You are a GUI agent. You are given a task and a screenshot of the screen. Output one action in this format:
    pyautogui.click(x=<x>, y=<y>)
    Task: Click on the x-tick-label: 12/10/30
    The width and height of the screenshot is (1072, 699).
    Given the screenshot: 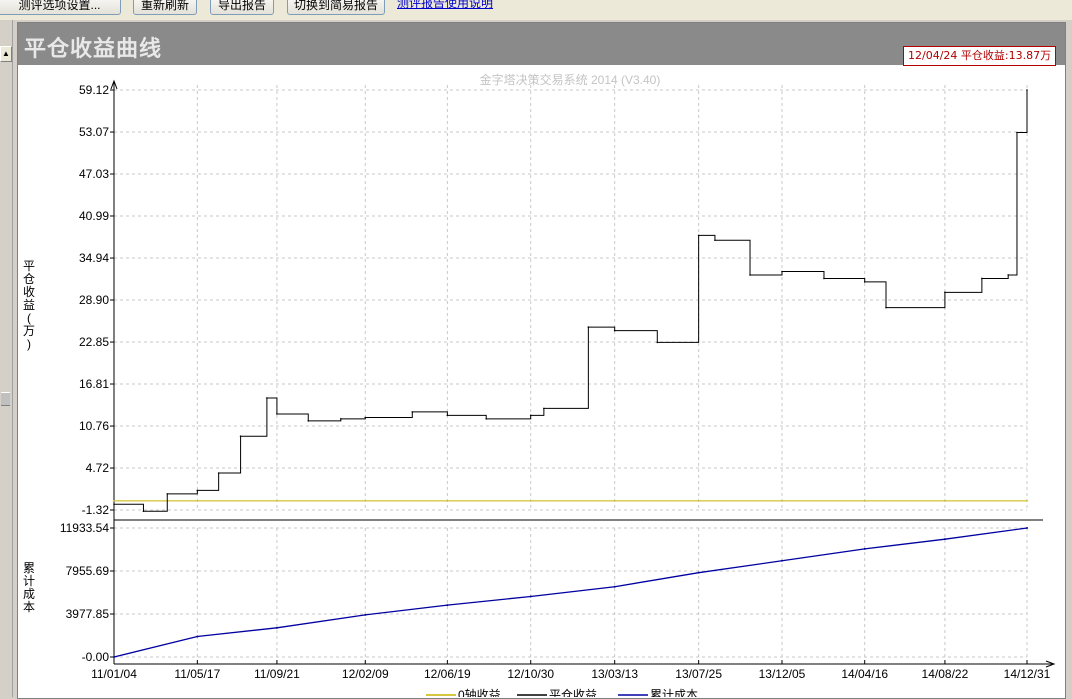 What is the action you would take?
    pyautogui.click(x=530, y=674)
    